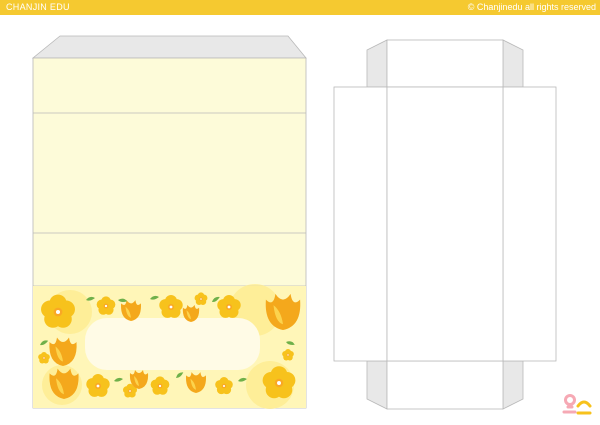 This screenshot has width=600, height=425. I want to click on bottom-right-flap, so click(513, 385).